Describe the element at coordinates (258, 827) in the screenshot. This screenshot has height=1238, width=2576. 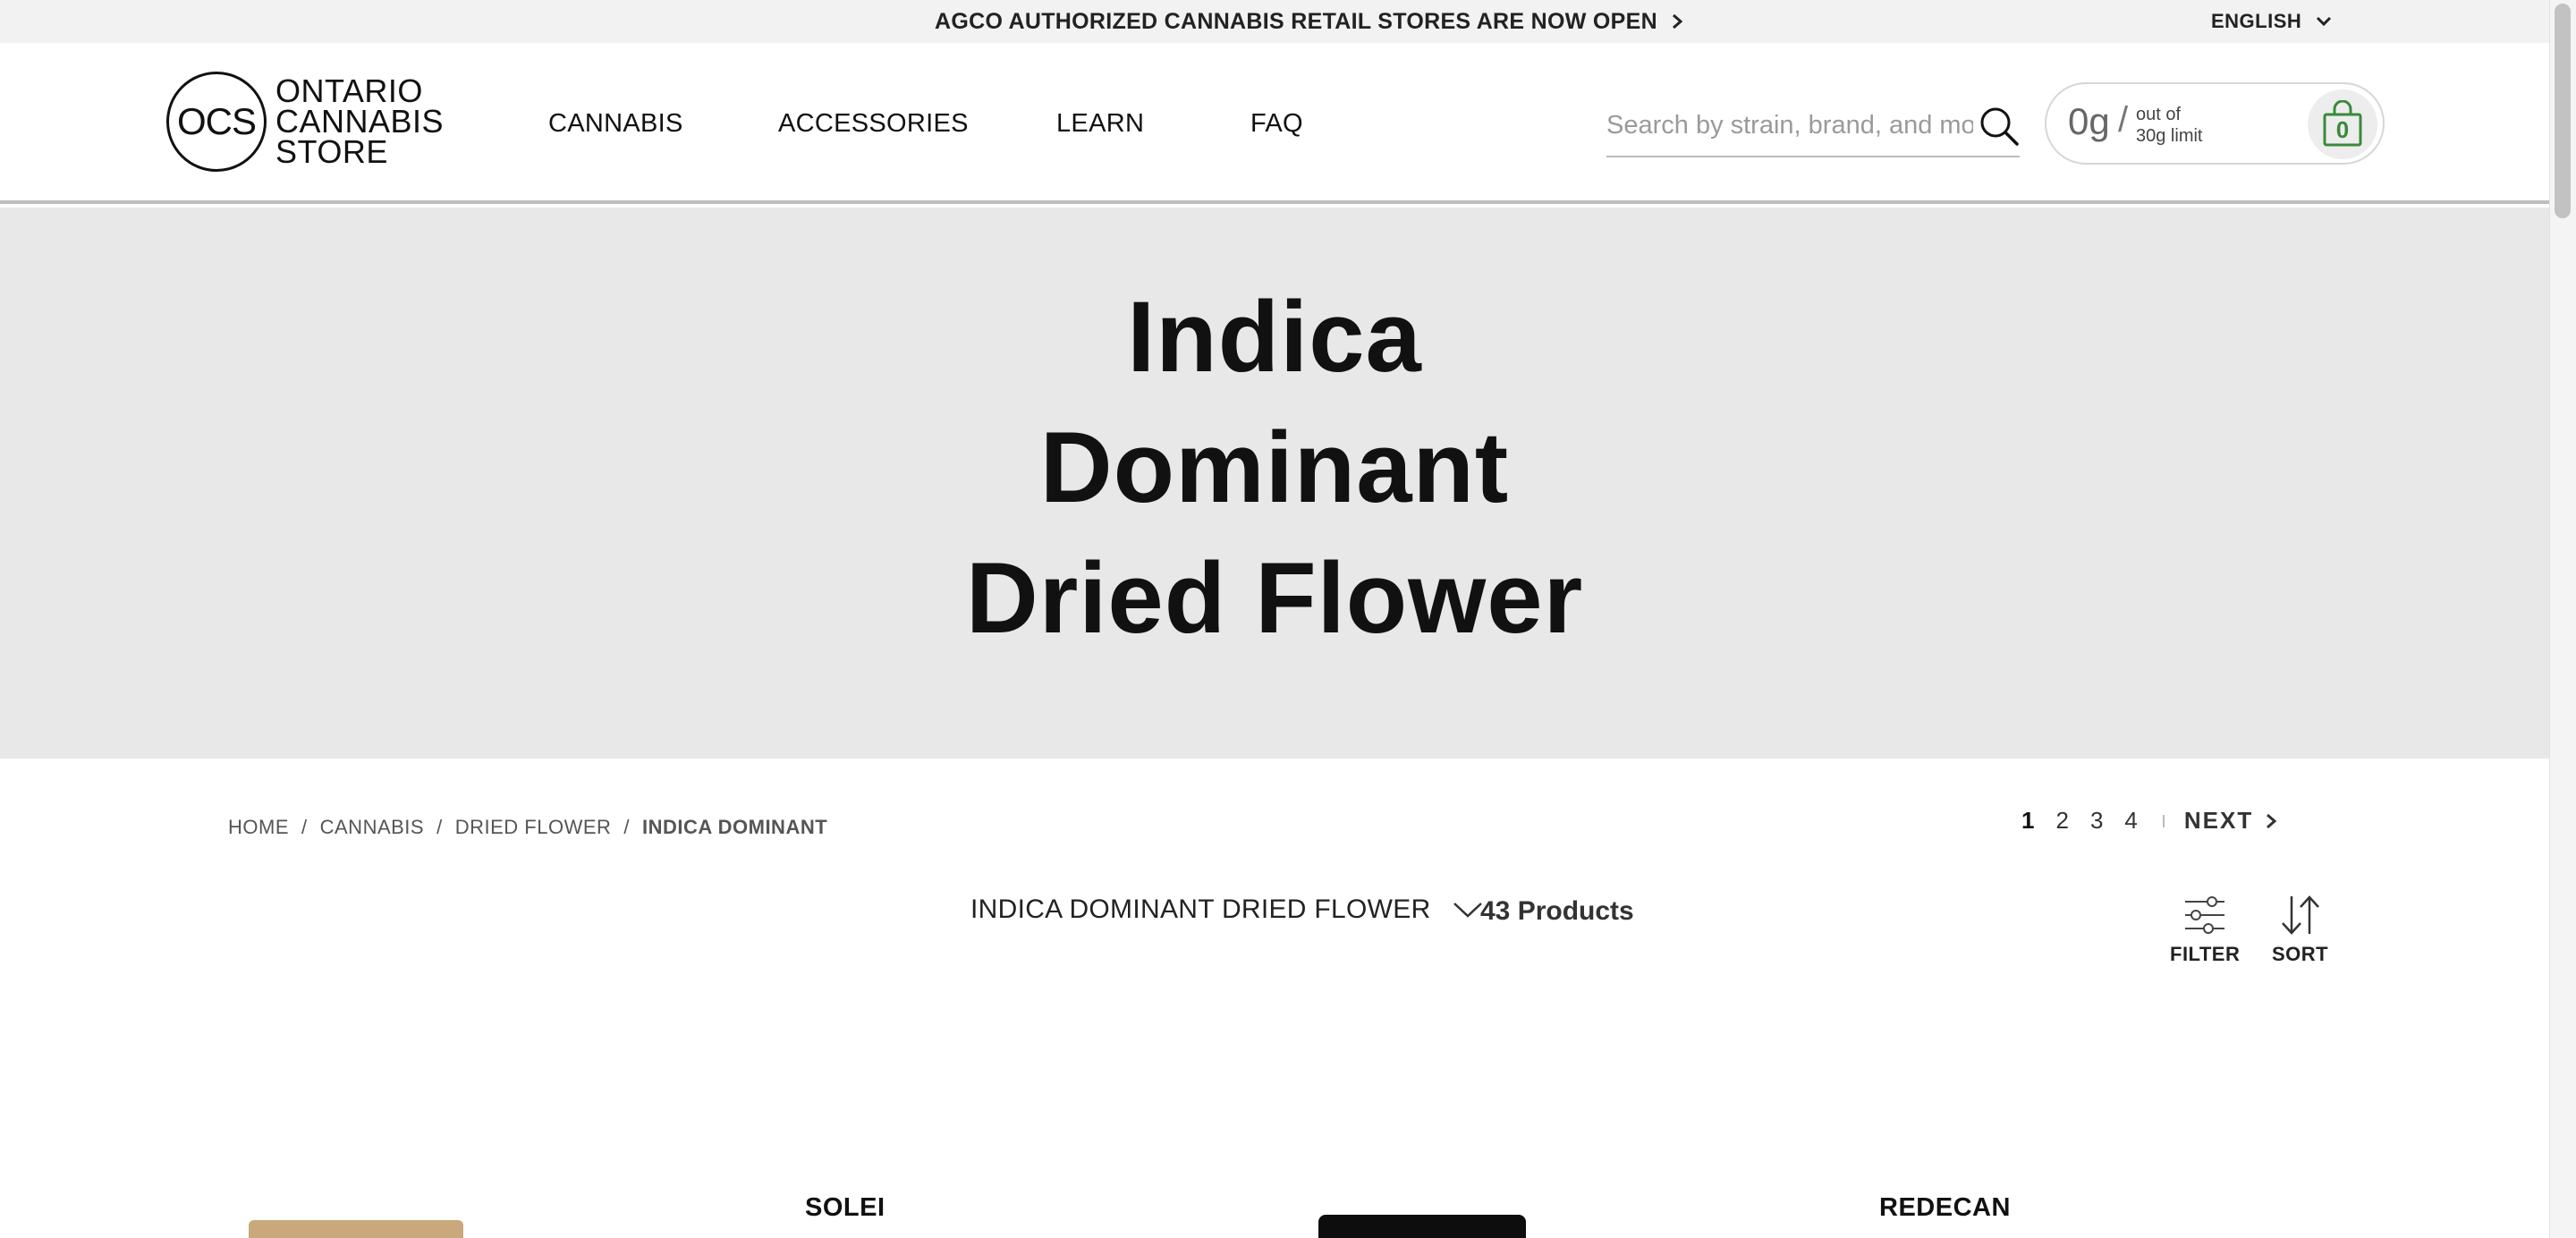
I see `breadcrumb-home: HOME` at that location.